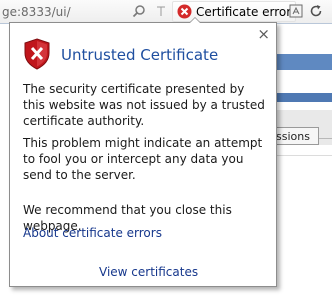 The width and height of the screenshot is (332, 295). I want to click on refresh-icon, so click(316, 11).